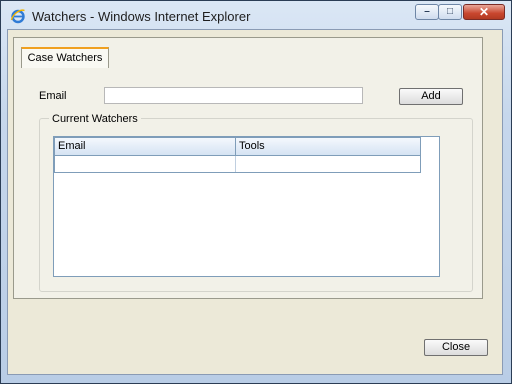 The image size is (512, 384). I want to click on current-watchers-legend: Current Watchers, so click(95, 119).